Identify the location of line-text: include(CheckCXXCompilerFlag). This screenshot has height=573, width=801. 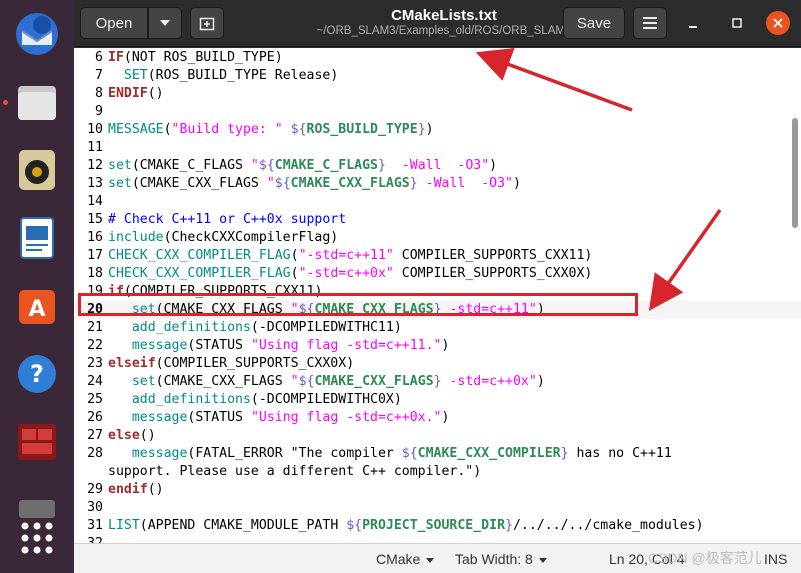
(223, 237).